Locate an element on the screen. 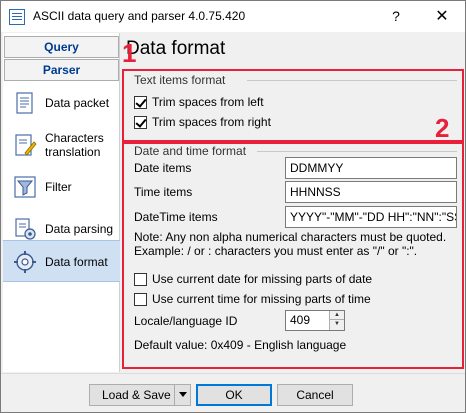 This screenshot has width=466, height=413. use-current-date-checkbox is located at coordinates (140, 279).